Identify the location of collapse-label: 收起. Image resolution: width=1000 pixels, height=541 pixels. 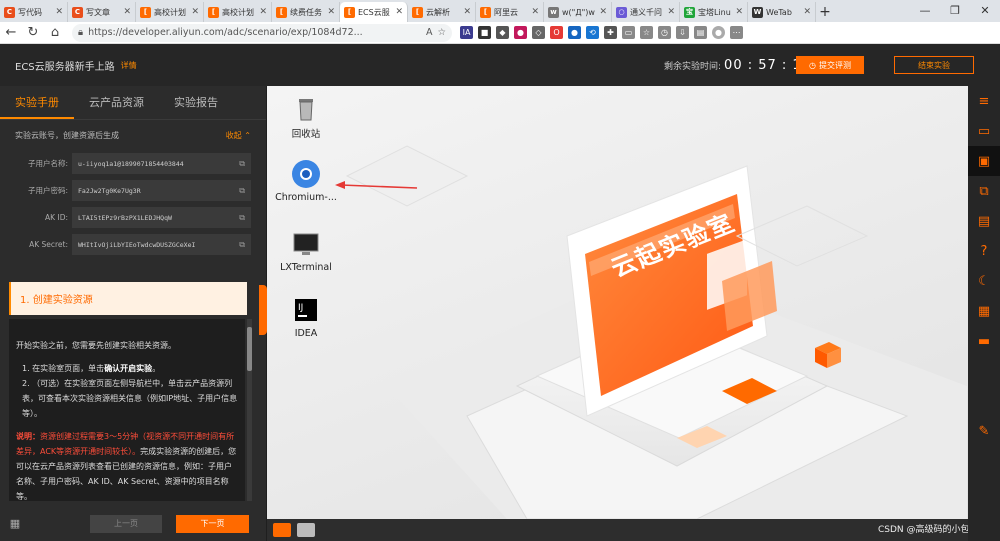
(233, 135).